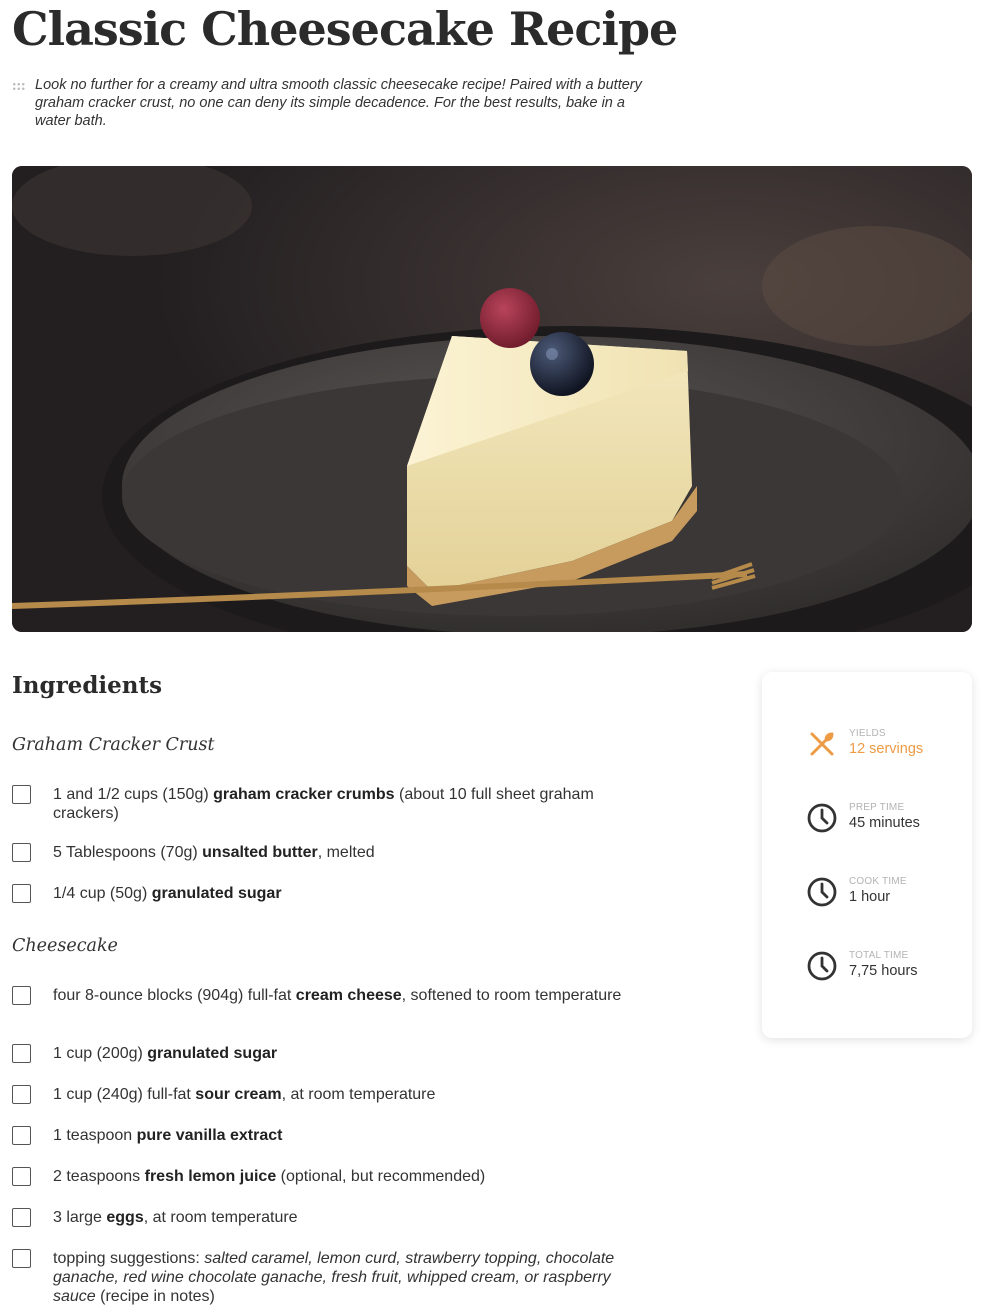 The image size is (987, 1316). What do you see at coordinates (878, 881) in the screenshot?
I see `meta-label: COOK TIME` at bounding box center [878, 881].